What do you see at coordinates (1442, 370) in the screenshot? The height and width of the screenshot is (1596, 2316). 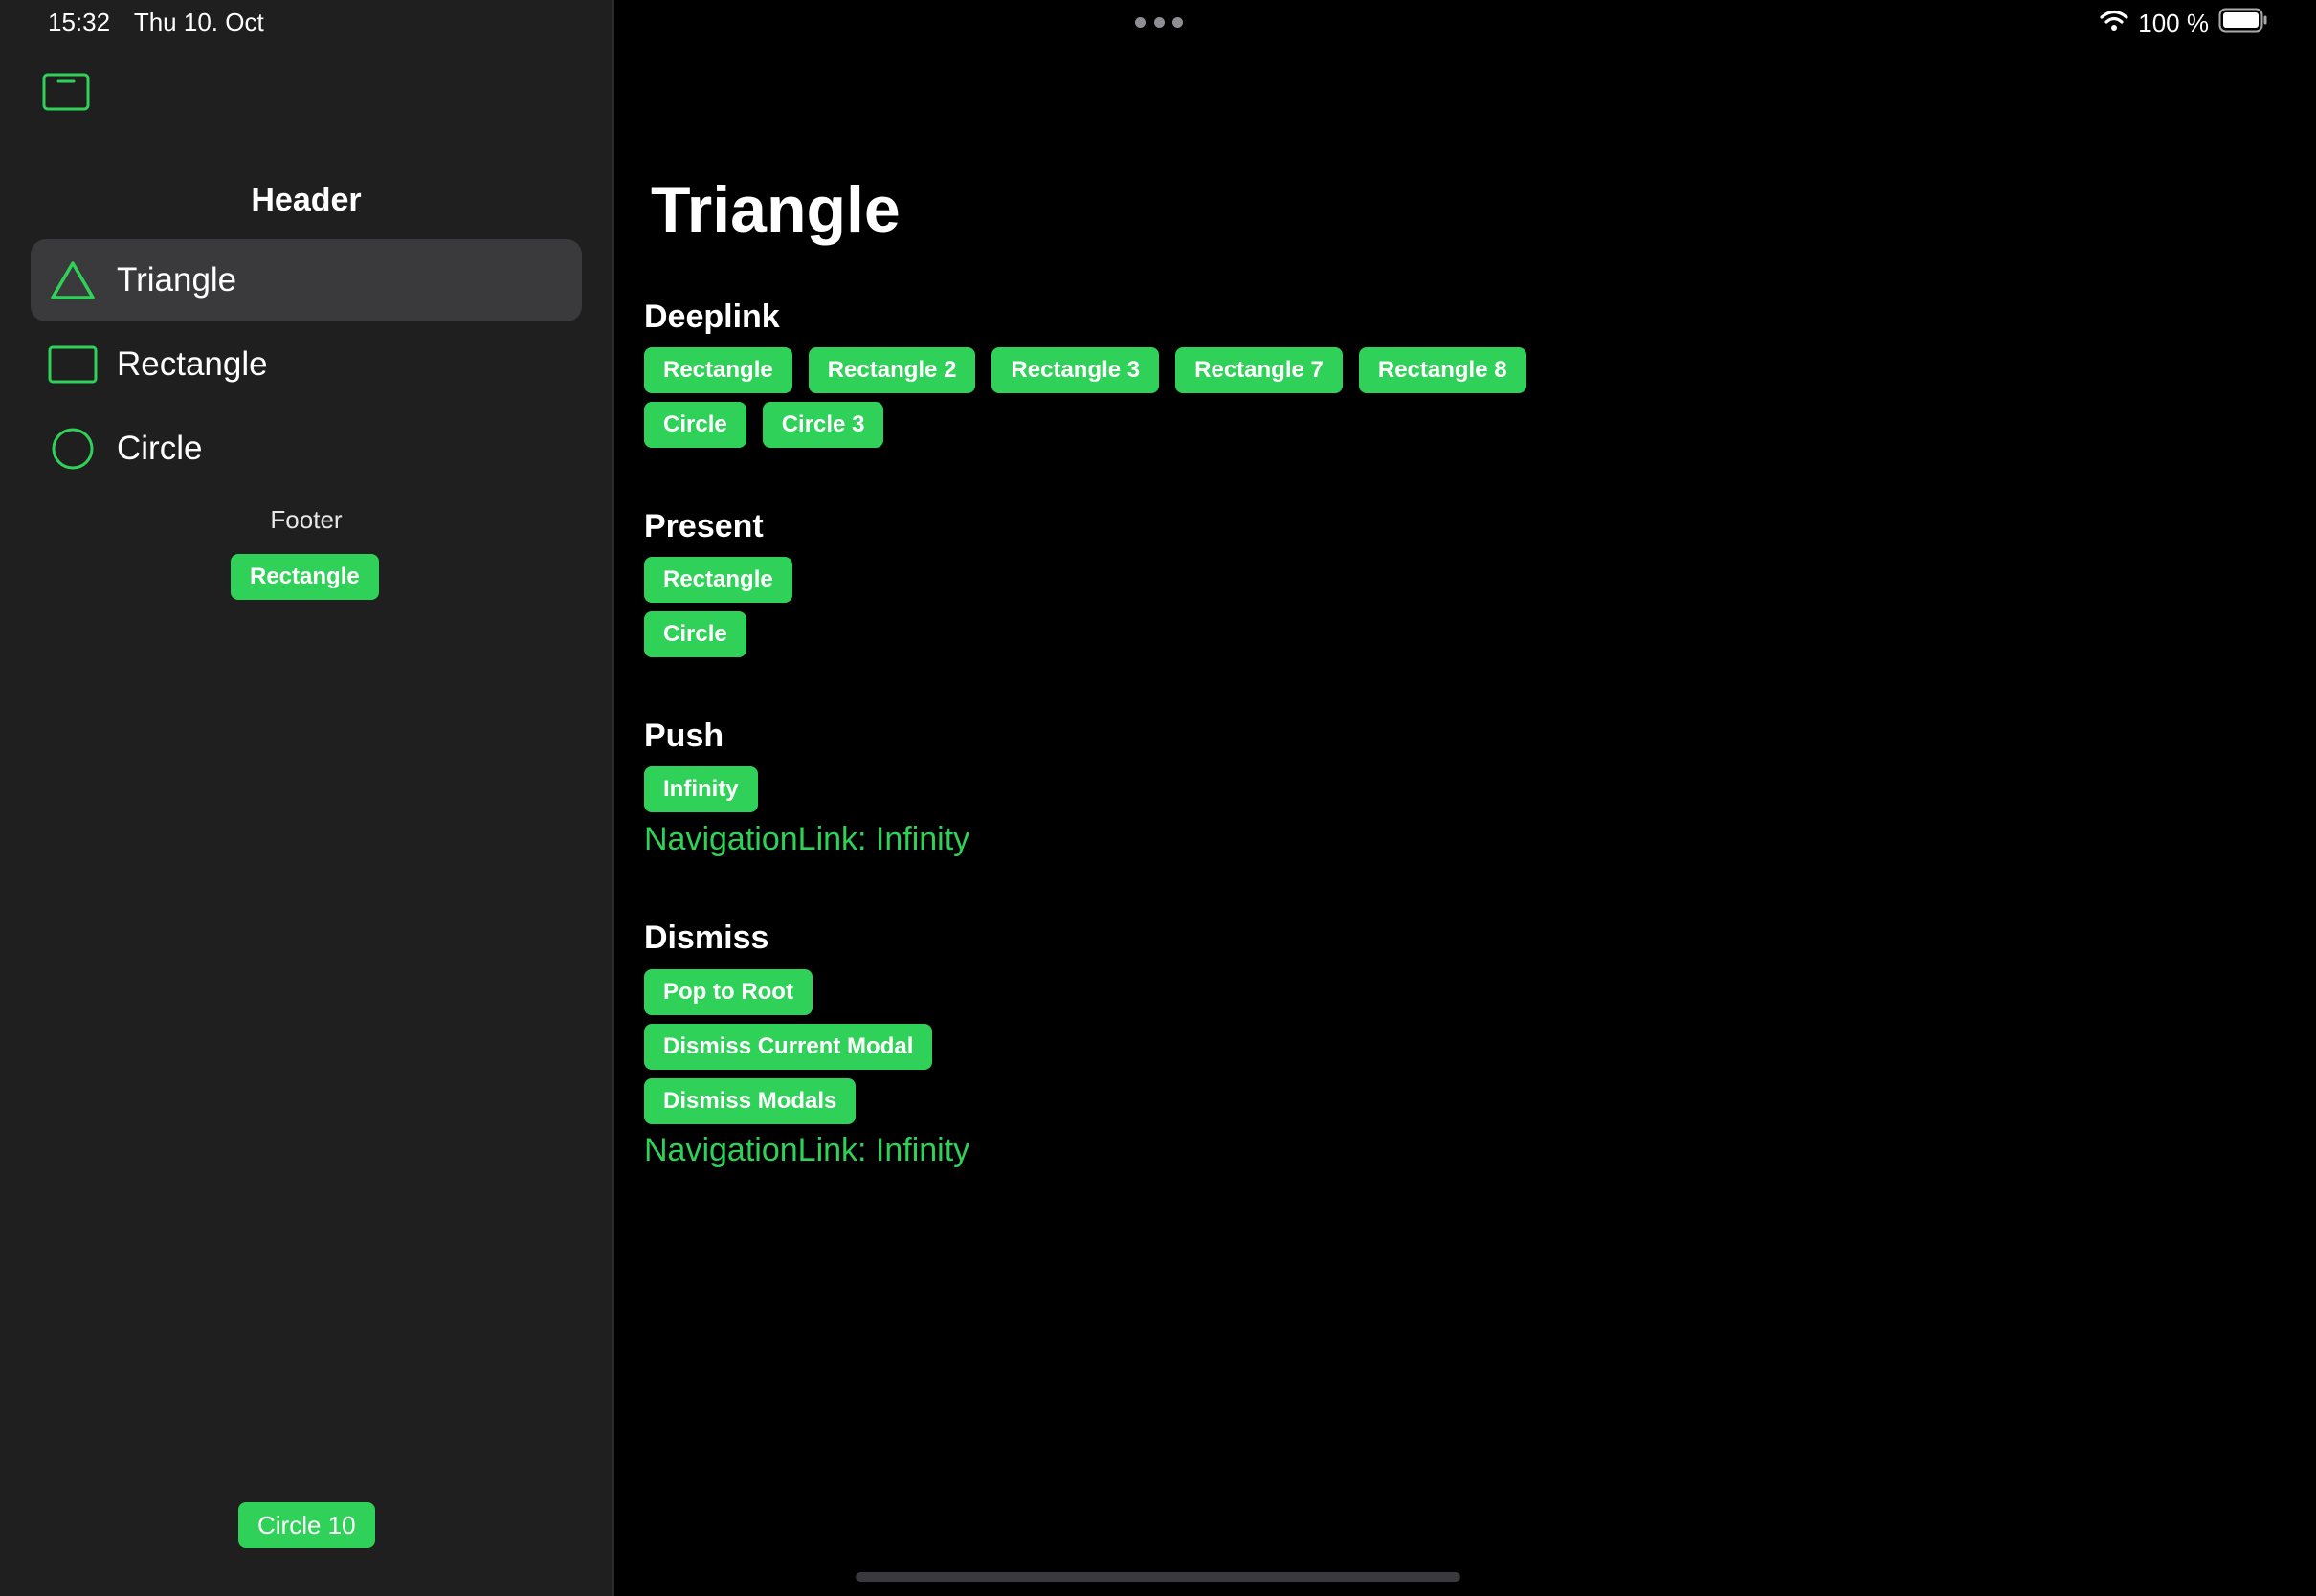 I see `deeplink-rectangle-8-button: Rectangle 8` at bounding box center [1442, 370].